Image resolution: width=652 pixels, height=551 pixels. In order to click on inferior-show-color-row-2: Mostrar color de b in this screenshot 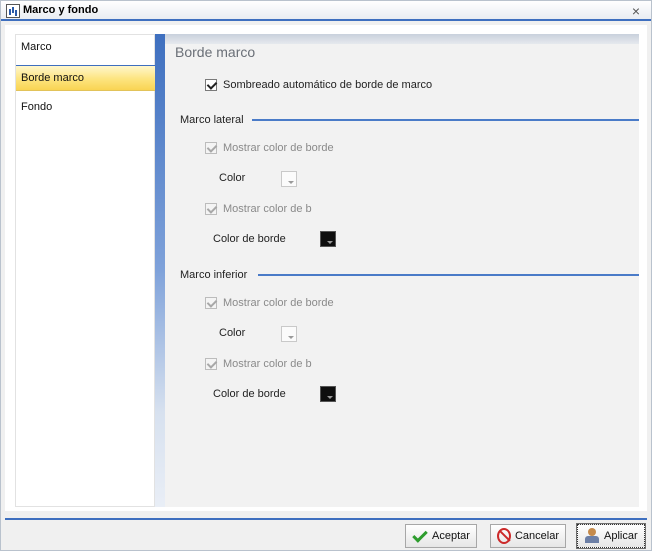, I will do `click(258, 364)`.